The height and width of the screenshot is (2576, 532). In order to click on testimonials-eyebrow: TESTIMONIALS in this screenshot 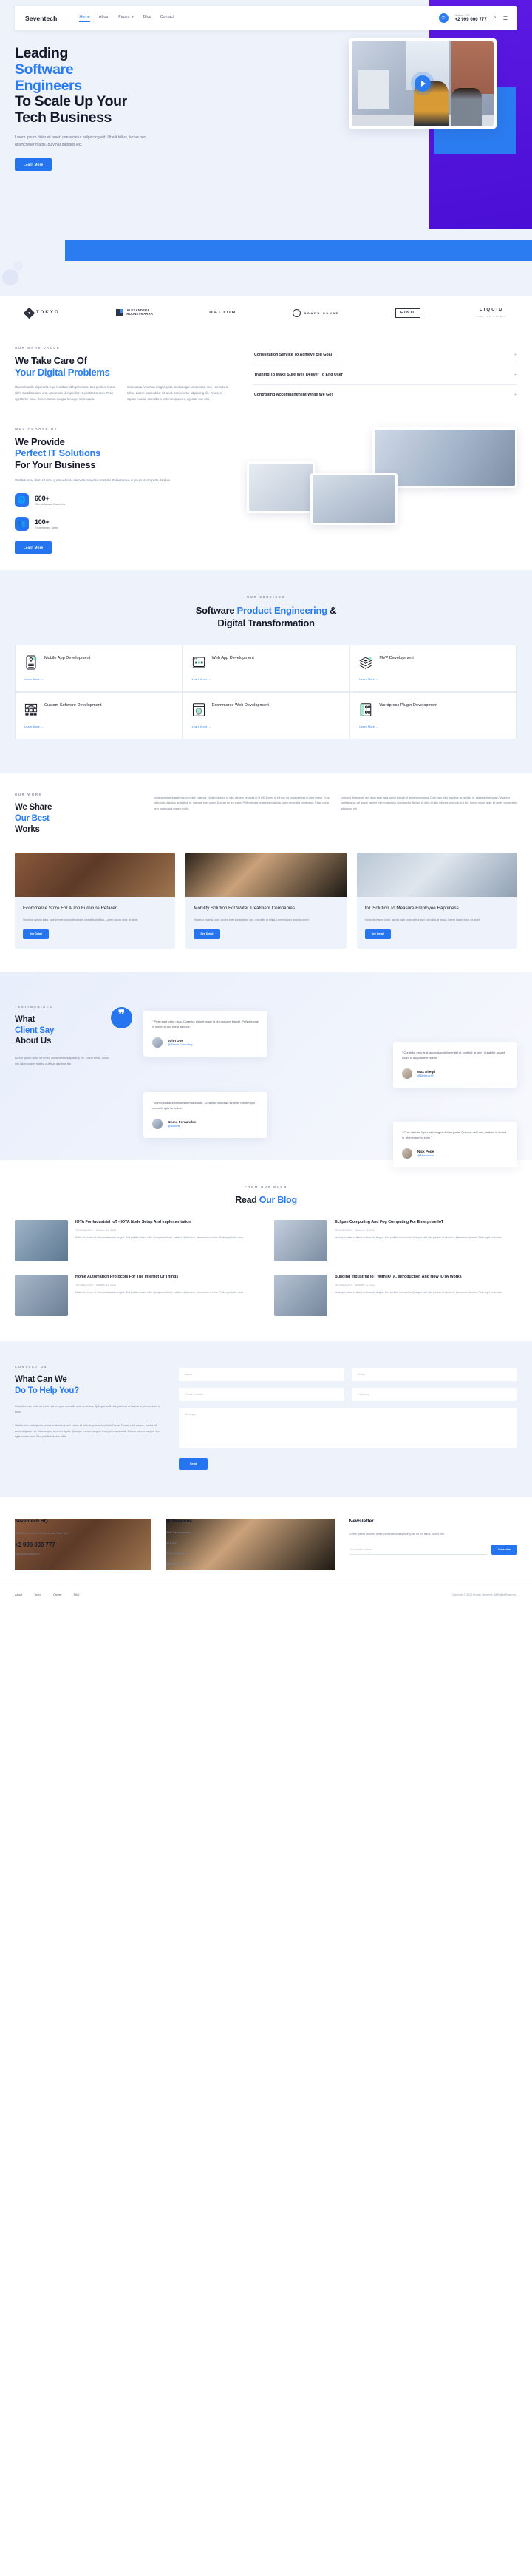, I will do `click(34, 1006)`.